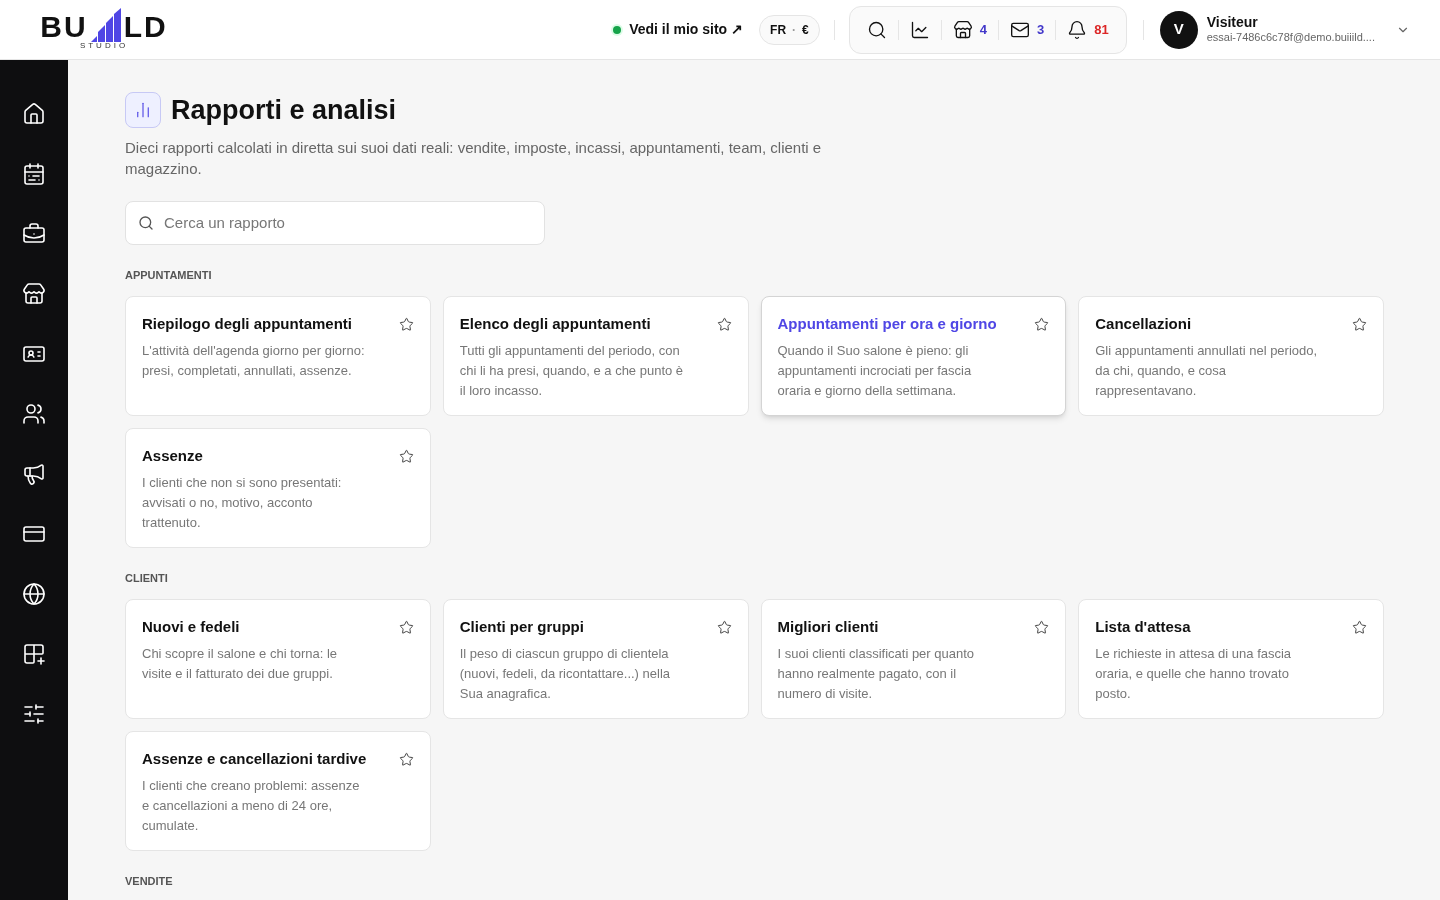 Image resolution: width=1440 pixels, height=900 pixels. I want to click on calendar-icon, so click(34, 174).